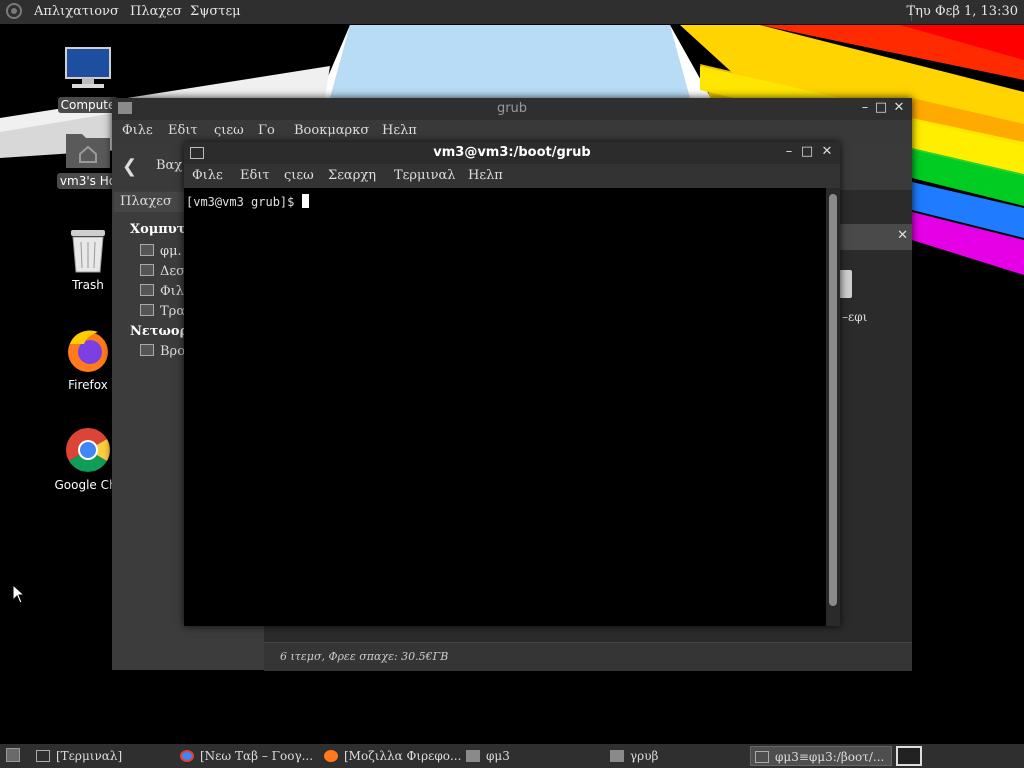 Image resolution: width=1024 pixels, height=768 pixels. Describe the element at coordinates (76, 11) in the screenshot. I see `applications-menu: Απλιχατιονσ` at that location.